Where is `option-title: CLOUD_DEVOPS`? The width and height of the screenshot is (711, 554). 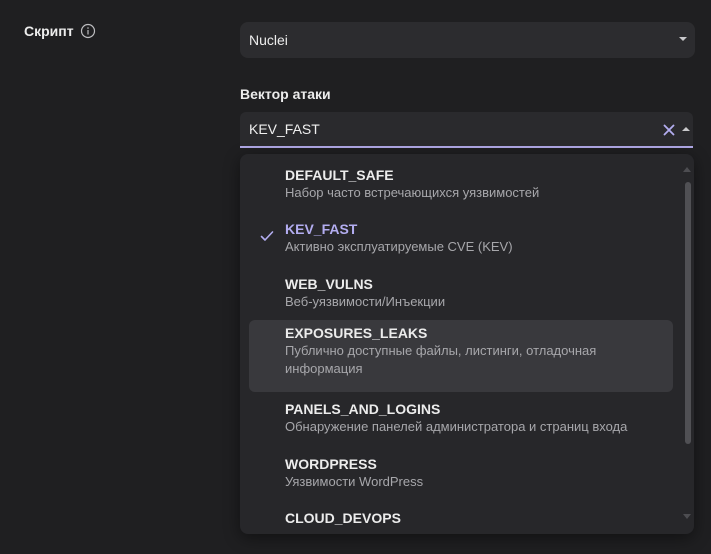
option-title: CLOUD_DEVOPS is located at coordinates (343, 518).